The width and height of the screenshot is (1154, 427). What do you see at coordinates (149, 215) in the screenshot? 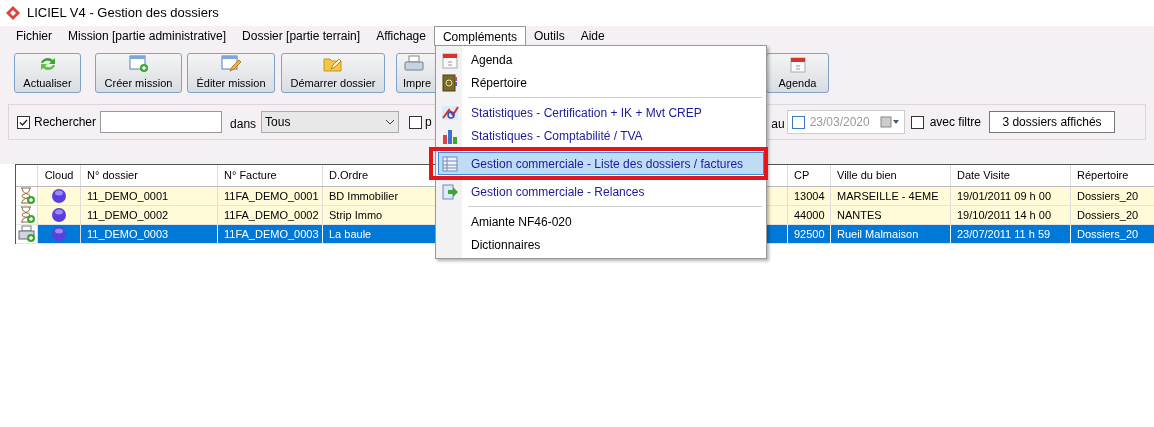
I see `table-cell: 11_DEMO_0002` at bounding box center [149, 215].